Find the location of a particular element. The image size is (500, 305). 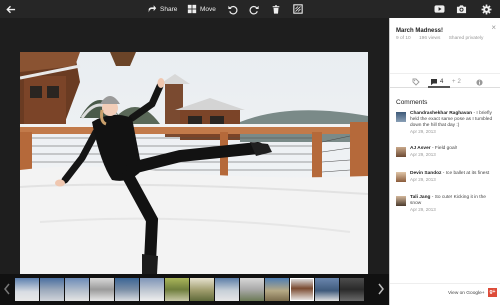

comment-text: - Field goal! is located at coordinates (444, 148).